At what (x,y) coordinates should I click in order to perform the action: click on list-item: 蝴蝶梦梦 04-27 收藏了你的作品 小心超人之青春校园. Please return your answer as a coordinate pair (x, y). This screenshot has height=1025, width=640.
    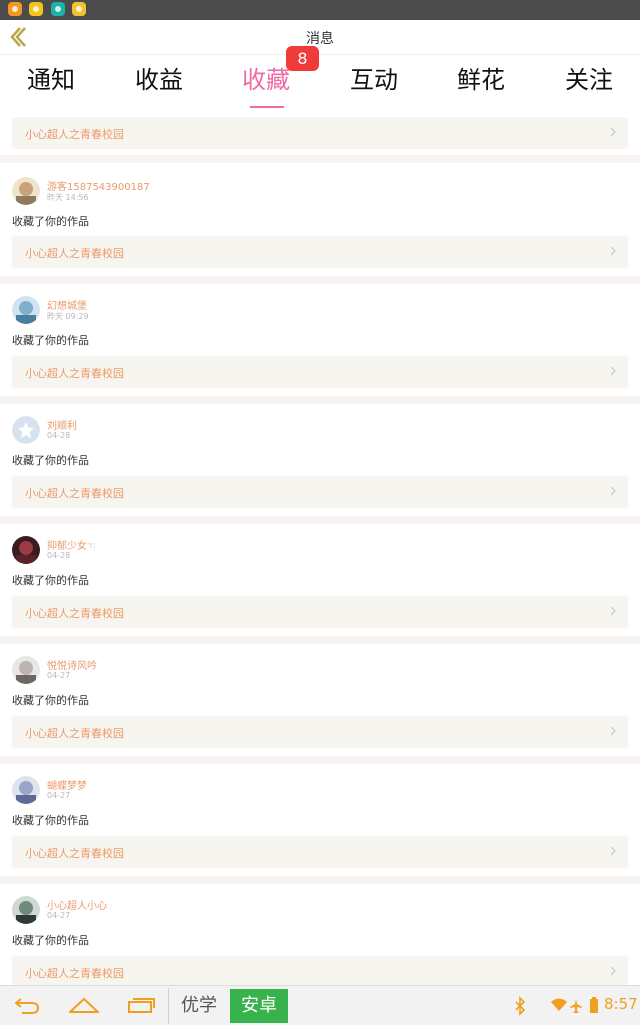
    Looking at the image, I should click on (320, 820).